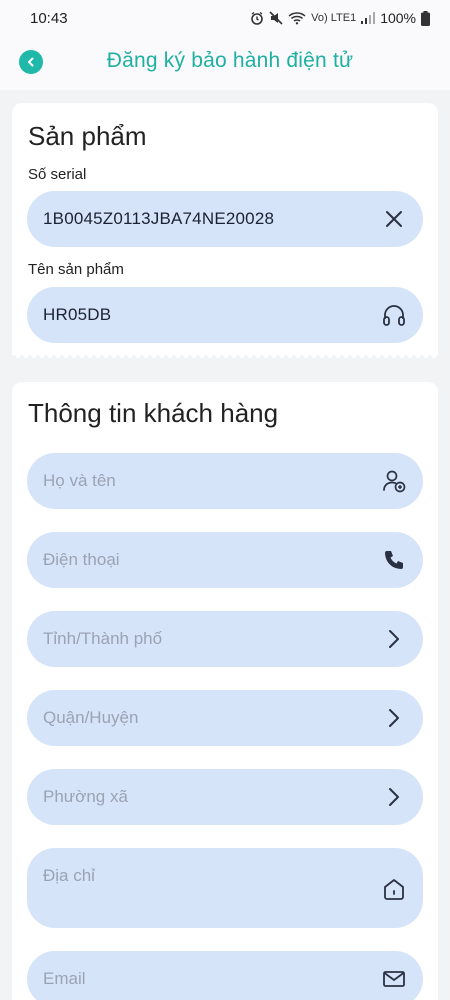 This screenshot has width=450, height=1000. I want to click on serial-label: Số serial, so click(57, 174).